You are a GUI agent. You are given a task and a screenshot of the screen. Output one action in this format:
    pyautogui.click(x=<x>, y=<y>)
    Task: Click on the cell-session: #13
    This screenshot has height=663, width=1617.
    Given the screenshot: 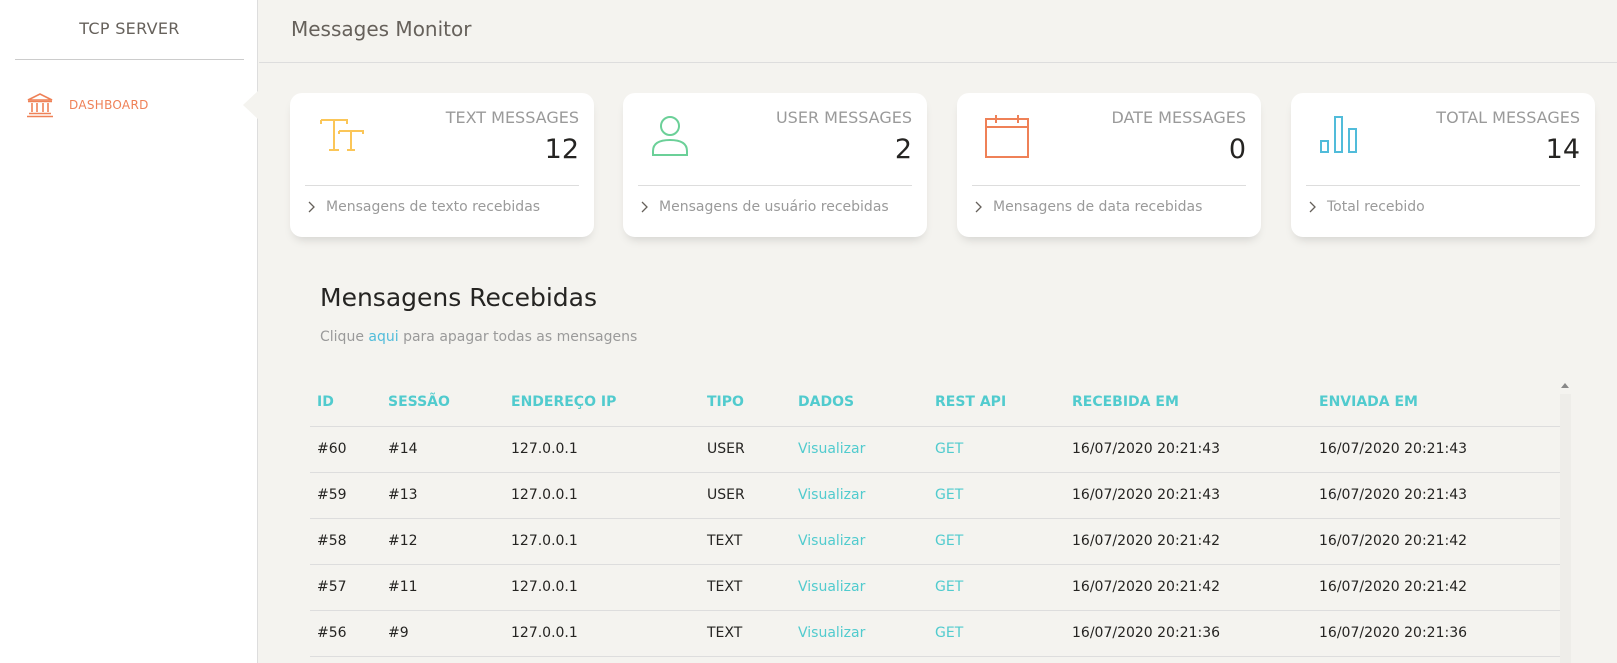 What is the action you would take?
    pyautogui.click(x=442, y=495)
    